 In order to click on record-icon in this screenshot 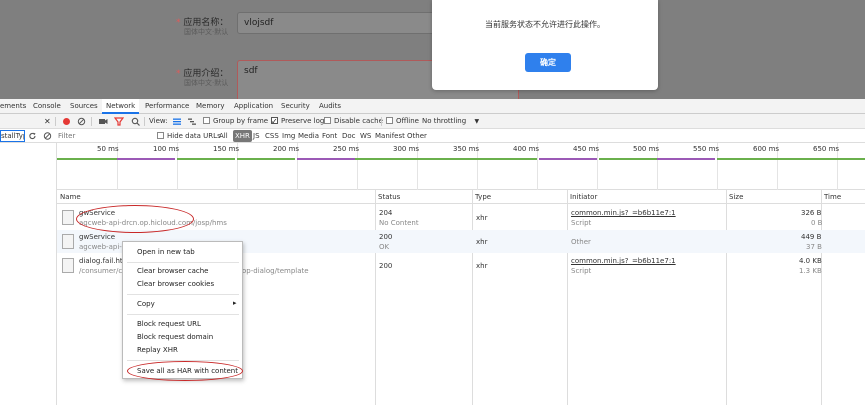, I will do `click(66, 121)`.